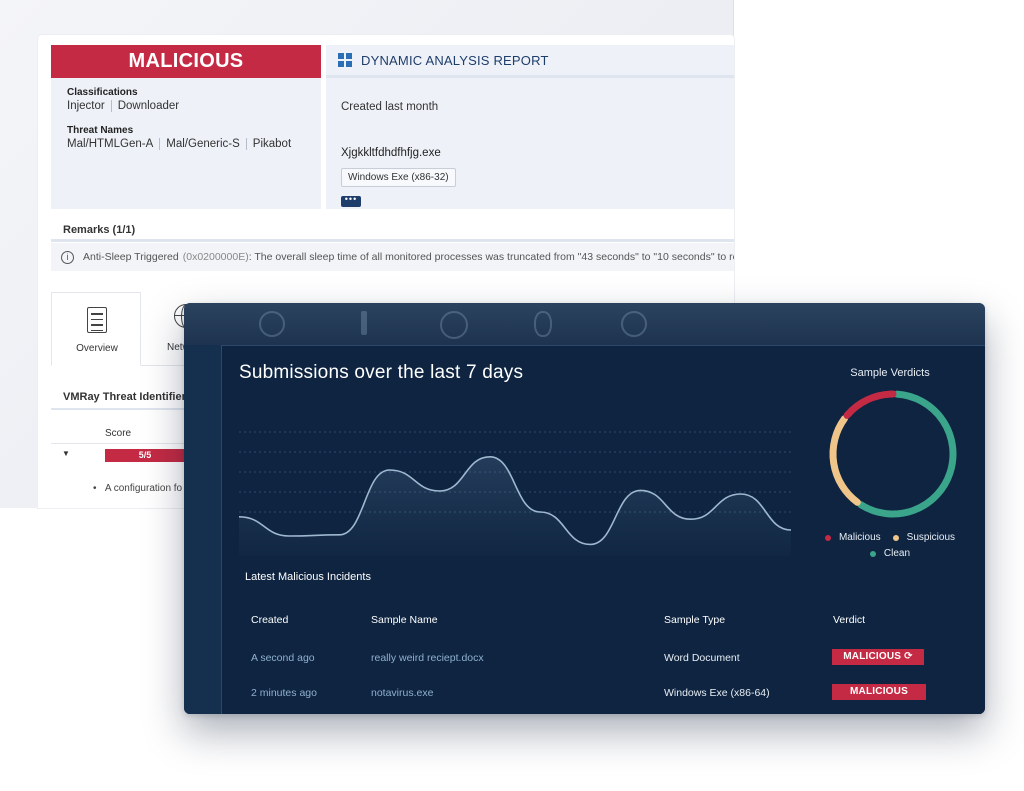 Image resolution: width=1024 pixels, height=791 pixels. Describe the element at coordinates (398, 177) in the screenshot. I see `file-type-tag: Windows Exe (x86-32)` at that location.